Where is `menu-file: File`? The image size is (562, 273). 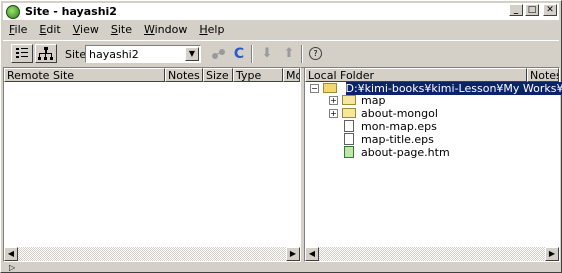 menu-file: File is located at coordinates (18, 30).